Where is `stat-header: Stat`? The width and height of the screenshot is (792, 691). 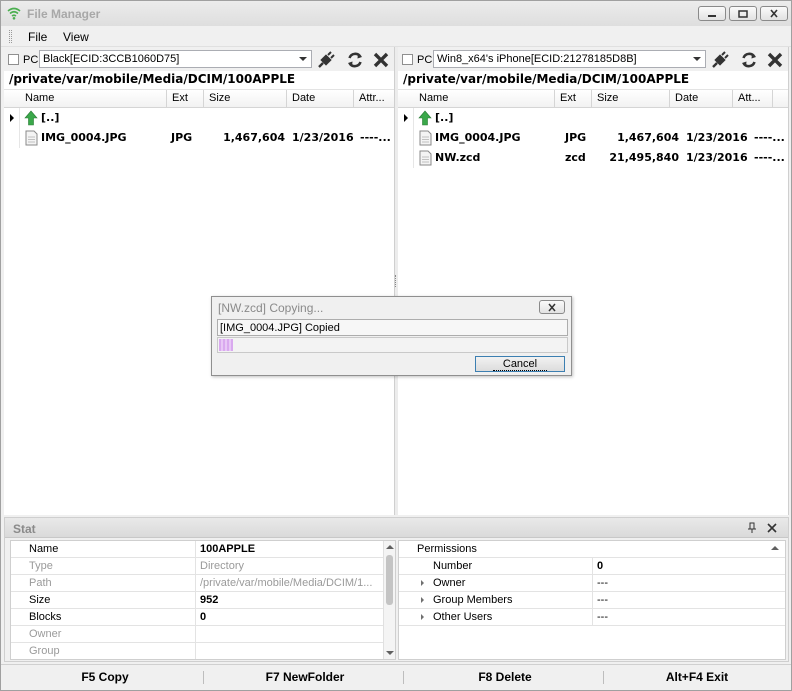 stat-header: Stat is located at coordinates (396, 528).